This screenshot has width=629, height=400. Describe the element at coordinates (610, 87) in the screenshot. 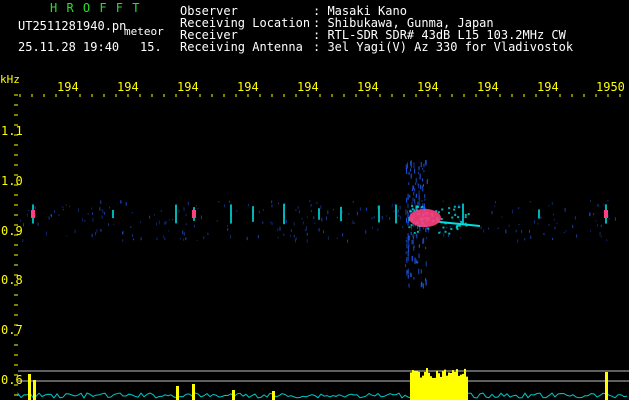

I see `time-tick: 1950` at that location.